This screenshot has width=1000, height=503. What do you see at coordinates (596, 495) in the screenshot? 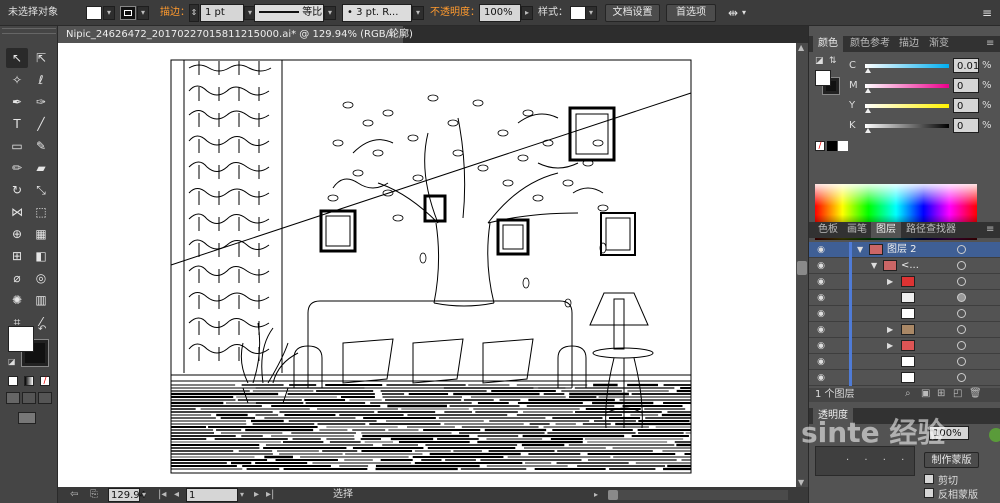
I see `status-menu-icon: ▸` at bounding box center [596, 495].